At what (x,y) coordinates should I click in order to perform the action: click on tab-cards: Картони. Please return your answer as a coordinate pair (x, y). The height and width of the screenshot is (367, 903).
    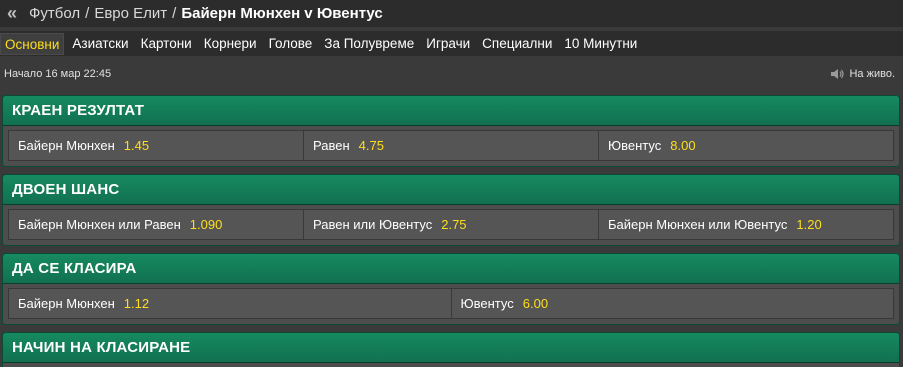
    Looking at the image, I should click on (166, 44).